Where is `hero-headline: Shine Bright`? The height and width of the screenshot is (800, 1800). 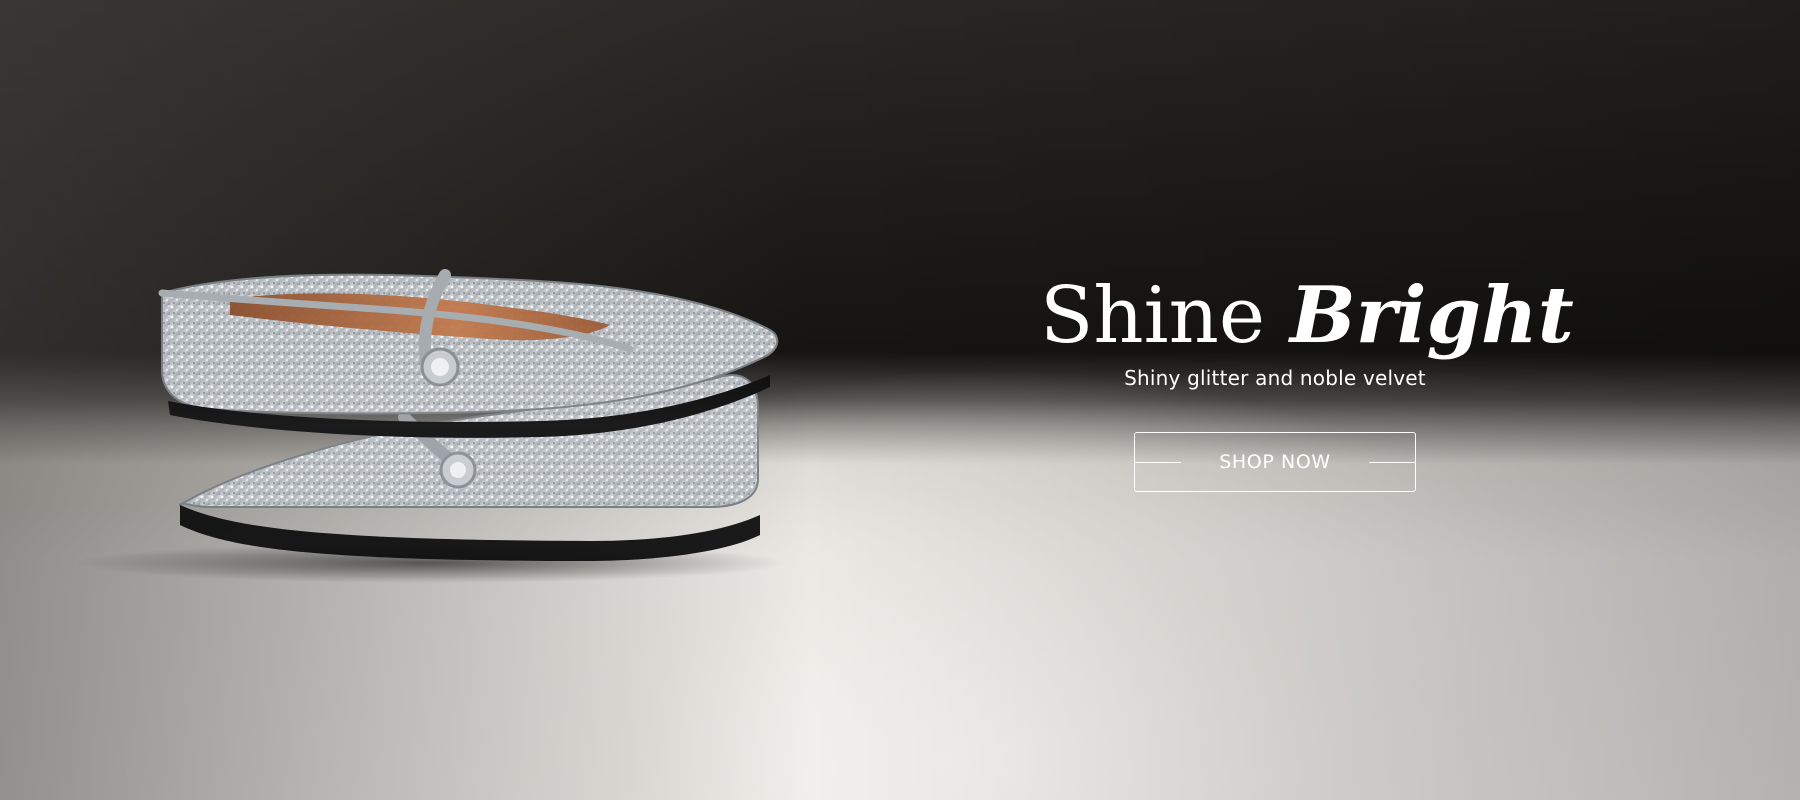
hero-headline: Shine Bright is located at coordinates (1307, 316).